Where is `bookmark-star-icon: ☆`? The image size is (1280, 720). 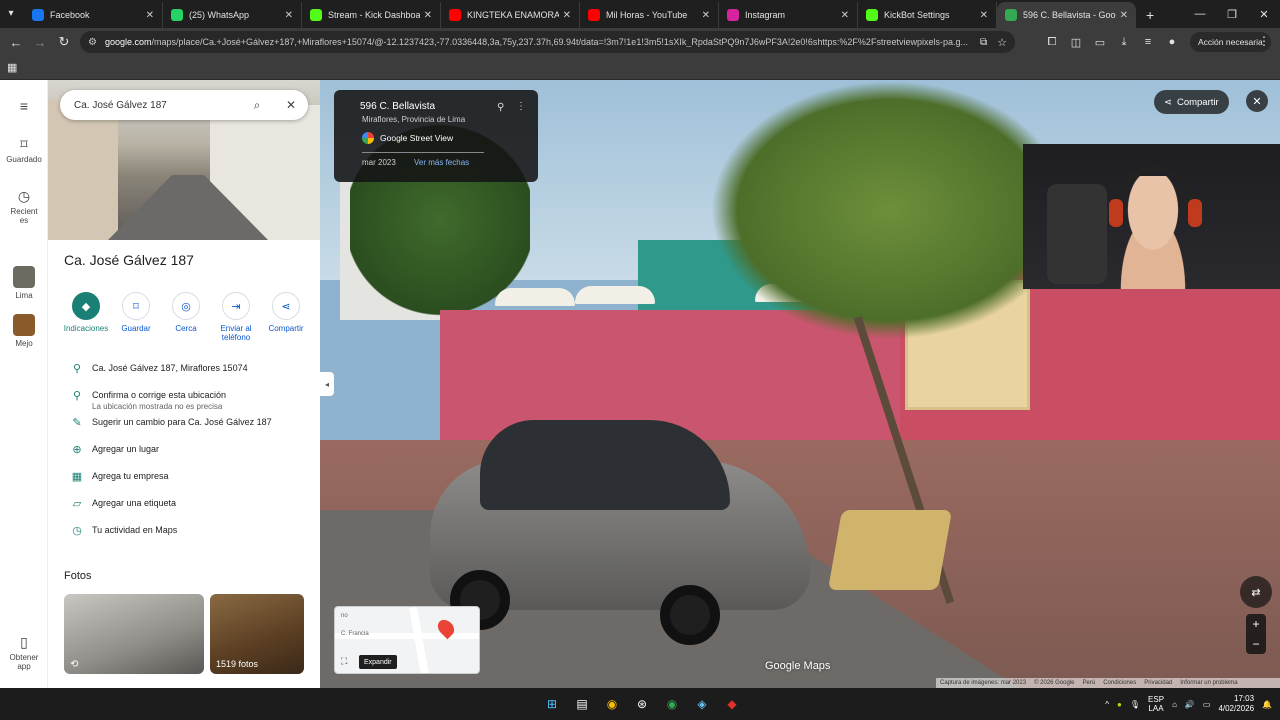
bookmark-star-icon: ☆ is located at coordinates (1002, 42).